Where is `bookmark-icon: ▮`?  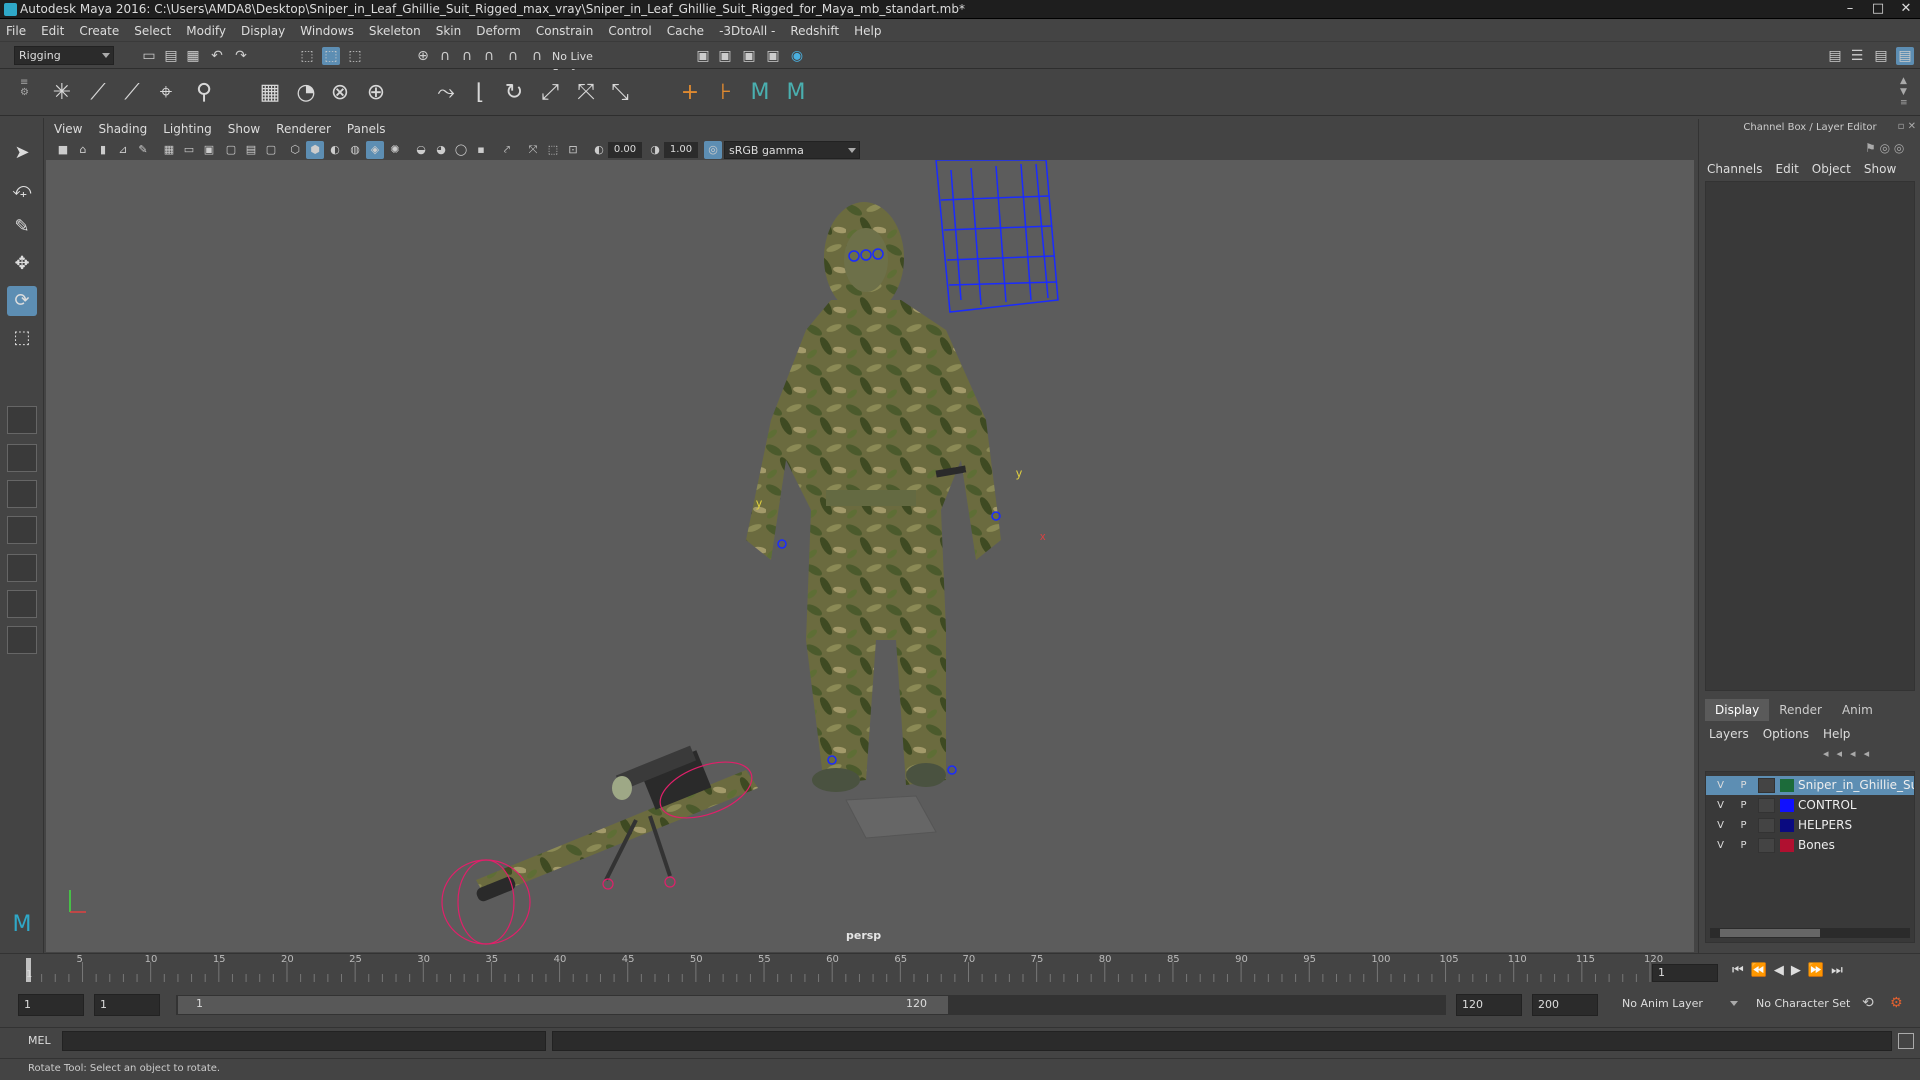
bookmark-icon: ▮ is located at coordinates (103, 150).